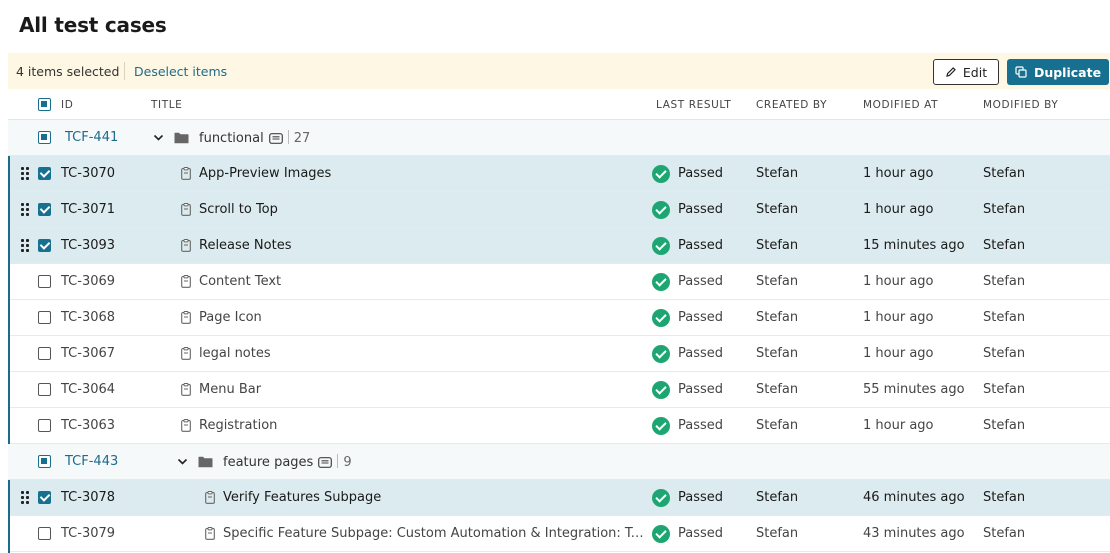 This screenshot has width=1110, height=553. I want to click on column-header-last-result: LAST RESULT, so click(693, 105).